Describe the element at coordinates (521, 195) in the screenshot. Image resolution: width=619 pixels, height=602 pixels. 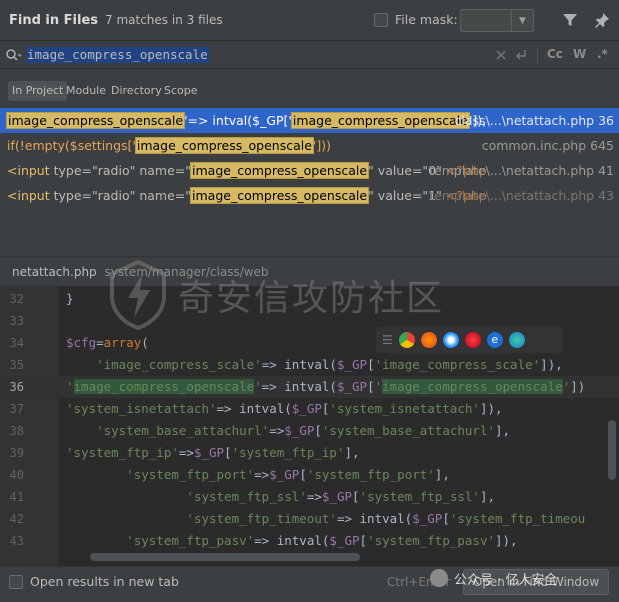
I see `result-location: template\...\netattach.php 43` at that location.